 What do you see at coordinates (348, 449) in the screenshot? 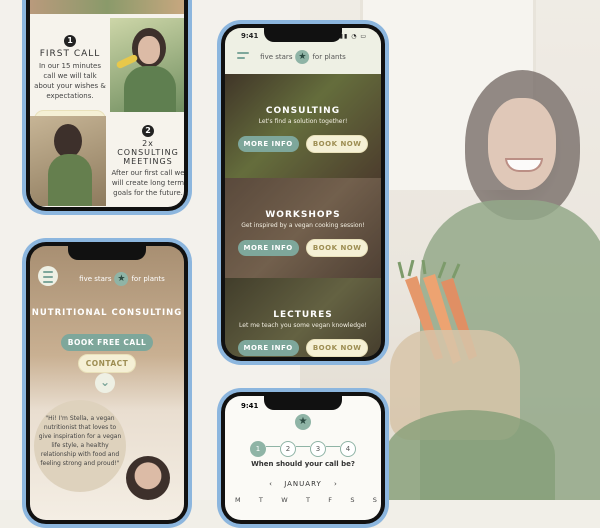
I see `step-4: 4` at bounding box center [348, 449].